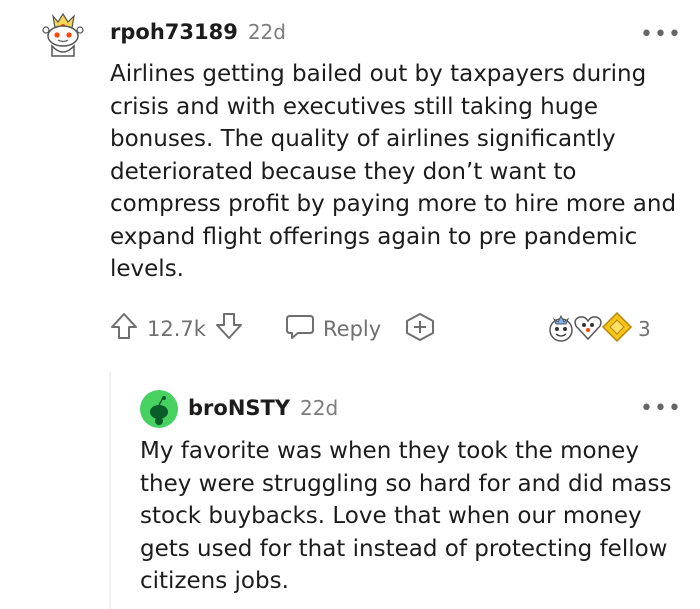 The height and width of the screenshot is (609, 700). I want to click on reply-button: Reply, so click(332, 328).